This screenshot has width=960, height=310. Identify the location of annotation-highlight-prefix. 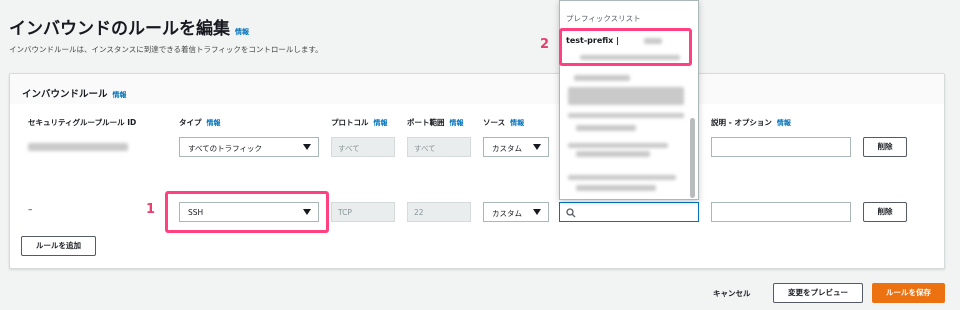
(625, 47).